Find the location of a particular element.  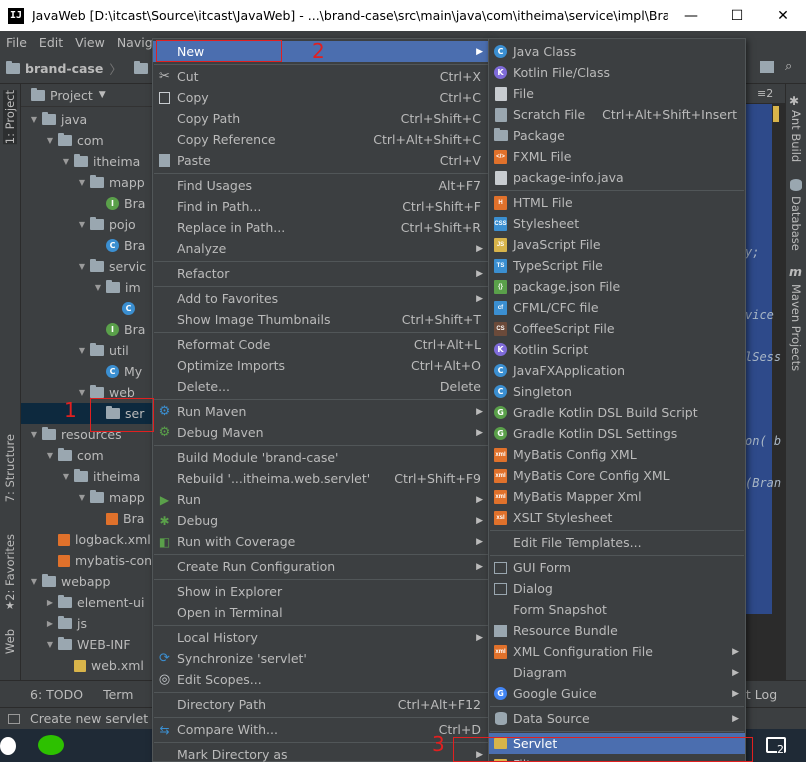

menu-item-html-file: H HTML File is located at coordinates (617, 202).